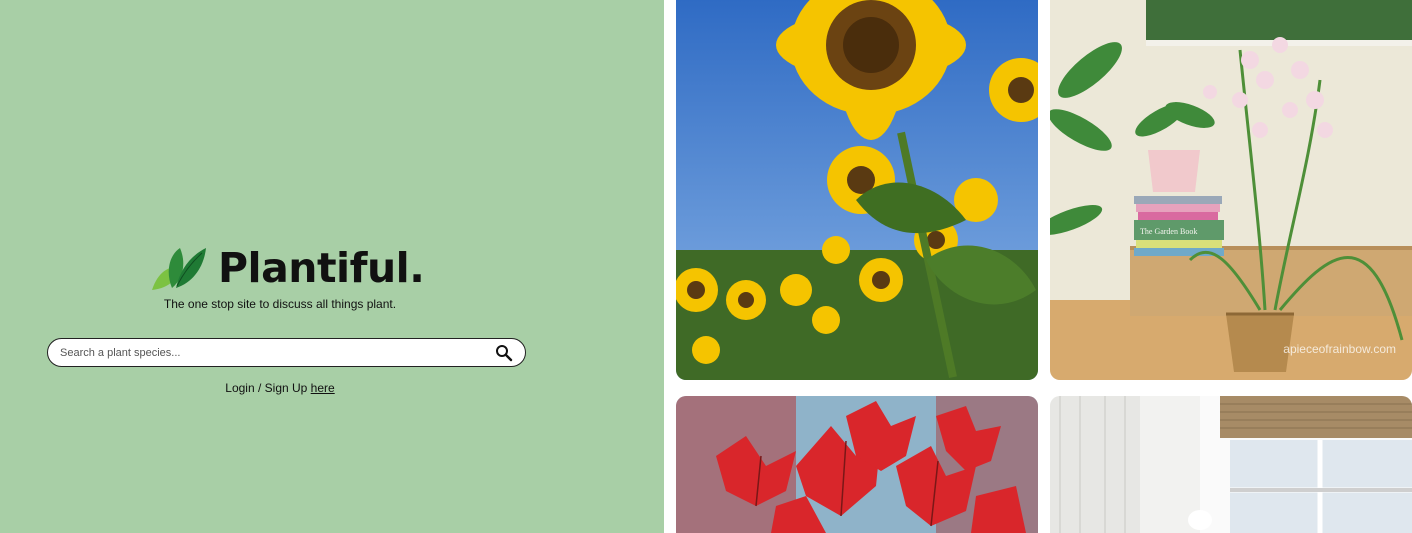  I want to click on search-icon, so click(504, 353).